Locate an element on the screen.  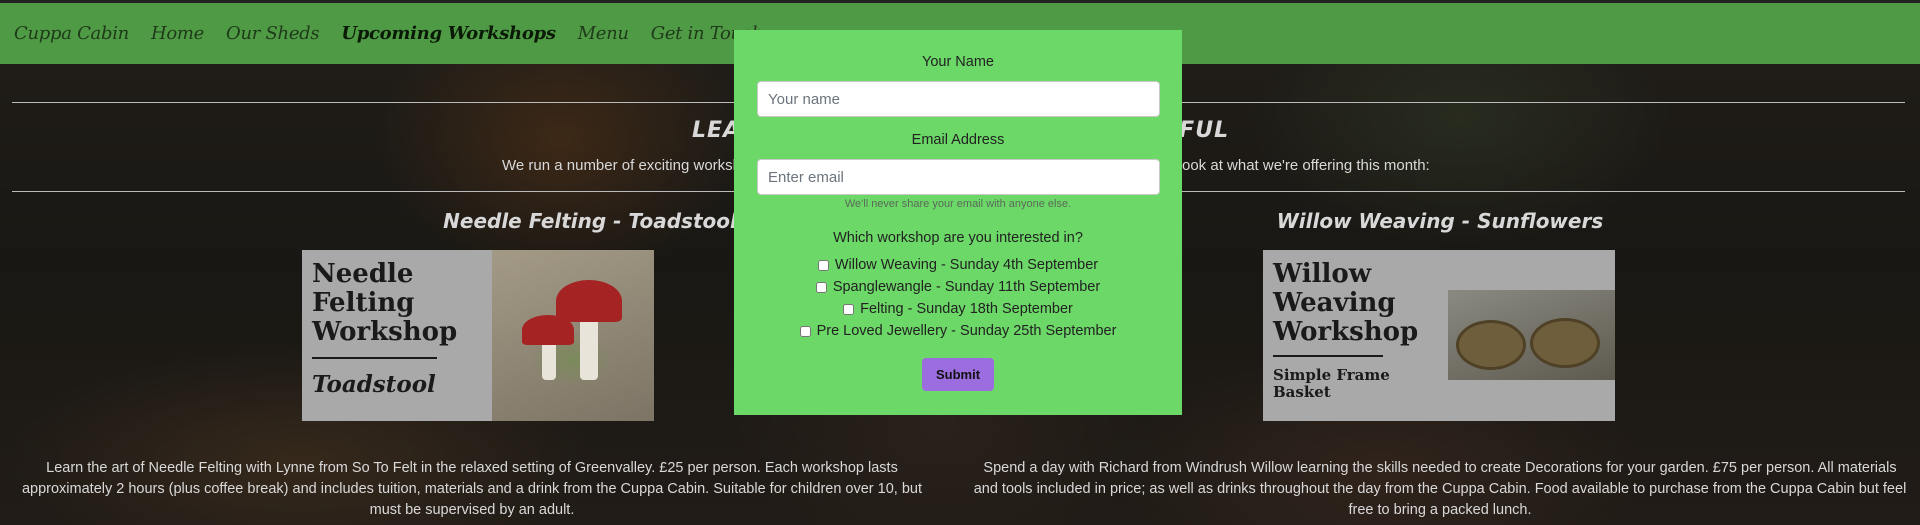
workshop-question: Which workshop are you interested in? is located at coordinates (958, 238).